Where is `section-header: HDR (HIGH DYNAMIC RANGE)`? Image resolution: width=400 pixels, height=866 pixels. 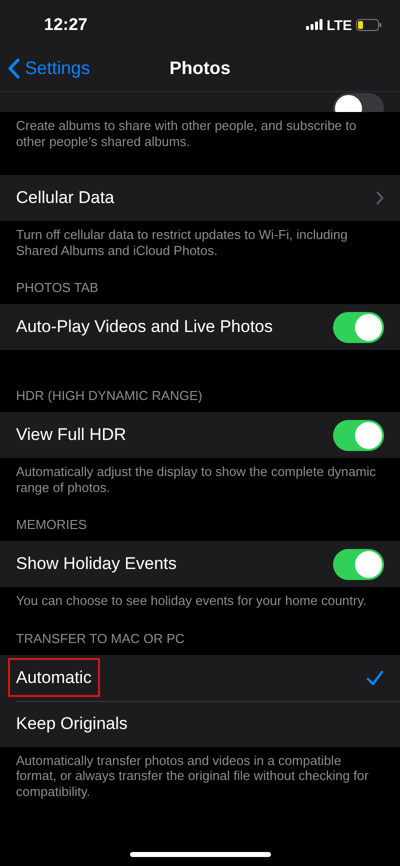 section-header: HDR (HIGH DYNAMIC RANGE) is located at coordinates (109, 396).